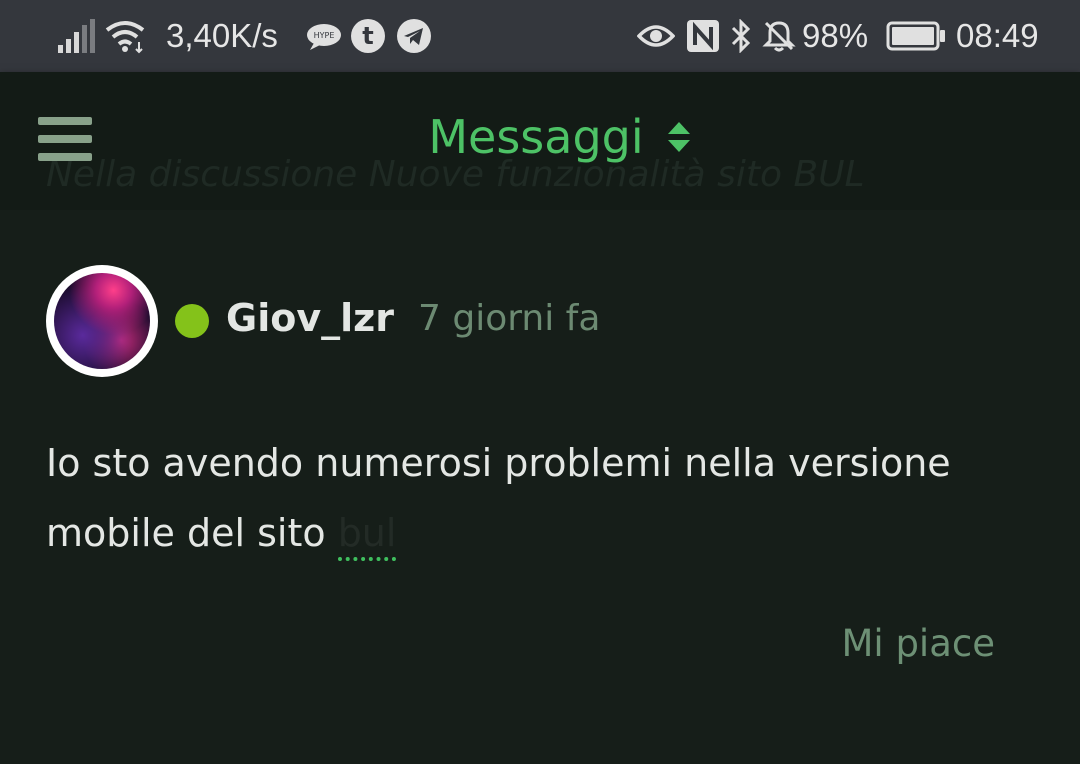 The width and height of the screenshot is (1080, 764). I want to click on like-button: Mi piace, so click(918, 643).